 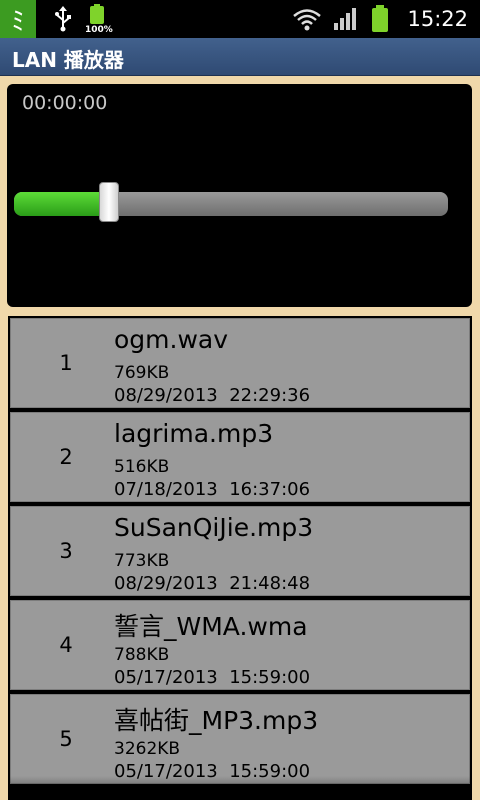 I want to click on file-index: 3, so click(x=66, y=551).